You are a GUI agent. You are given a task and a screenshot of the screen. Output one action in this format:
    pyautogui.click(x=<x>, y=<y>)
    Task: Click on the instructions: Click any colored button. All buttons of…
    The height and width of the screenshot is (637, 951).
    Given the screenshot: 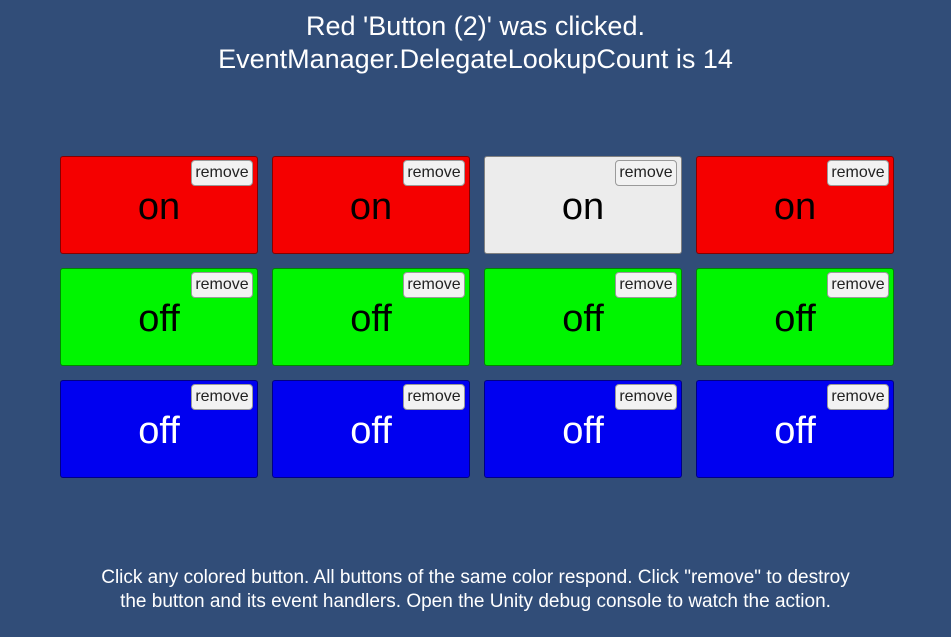 What is the action you would take?
    pyautogui.click(x=475, y=590)
    